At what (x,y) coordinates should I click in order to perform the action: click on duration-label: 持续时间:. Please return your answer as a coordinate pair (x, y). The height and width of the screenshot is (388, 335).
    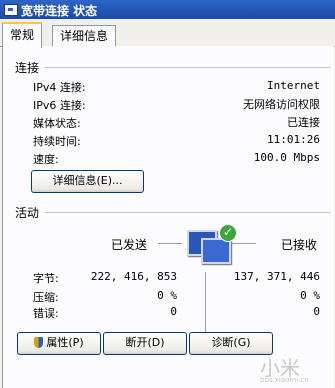
    Looking at the image, I should click on (57, 141).